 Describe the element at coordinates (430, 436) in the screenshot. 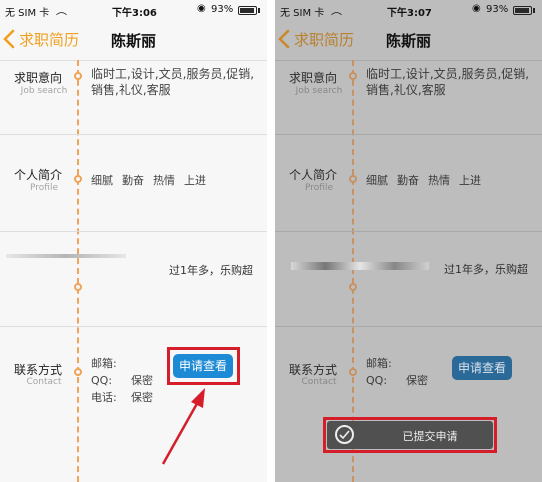

I see `toast-message: 已提交申请` at that location.